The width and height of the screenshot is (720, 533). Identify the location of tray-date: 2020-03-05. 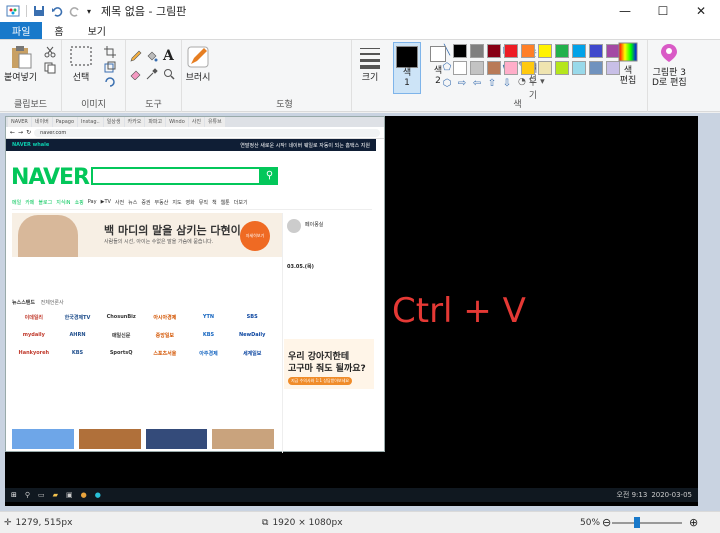
(671, 495).